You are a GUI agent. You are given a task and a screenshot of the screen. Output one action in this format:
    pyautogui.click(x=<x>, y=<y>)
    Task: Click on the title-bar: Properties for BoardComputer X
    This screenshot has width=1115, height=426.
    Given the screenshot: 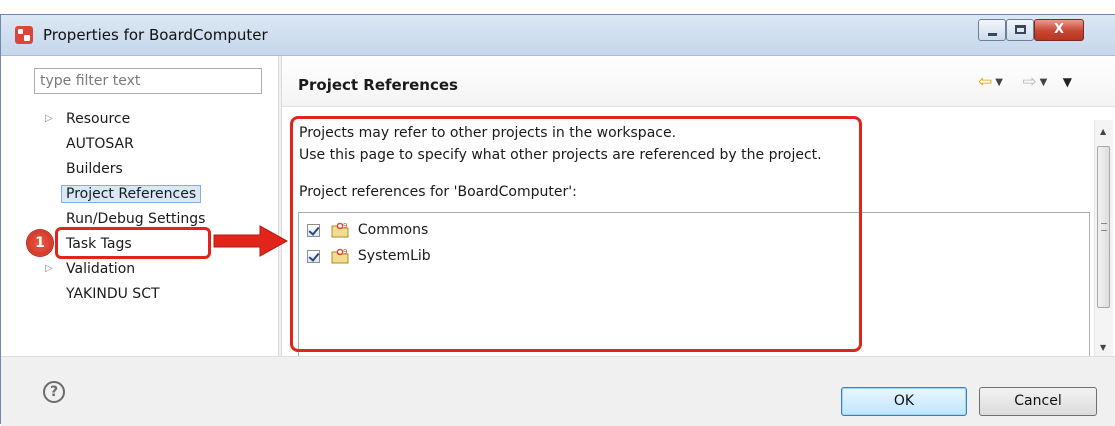 What is the action you would take?
    pyautogui.click(x=558, y=35)
    